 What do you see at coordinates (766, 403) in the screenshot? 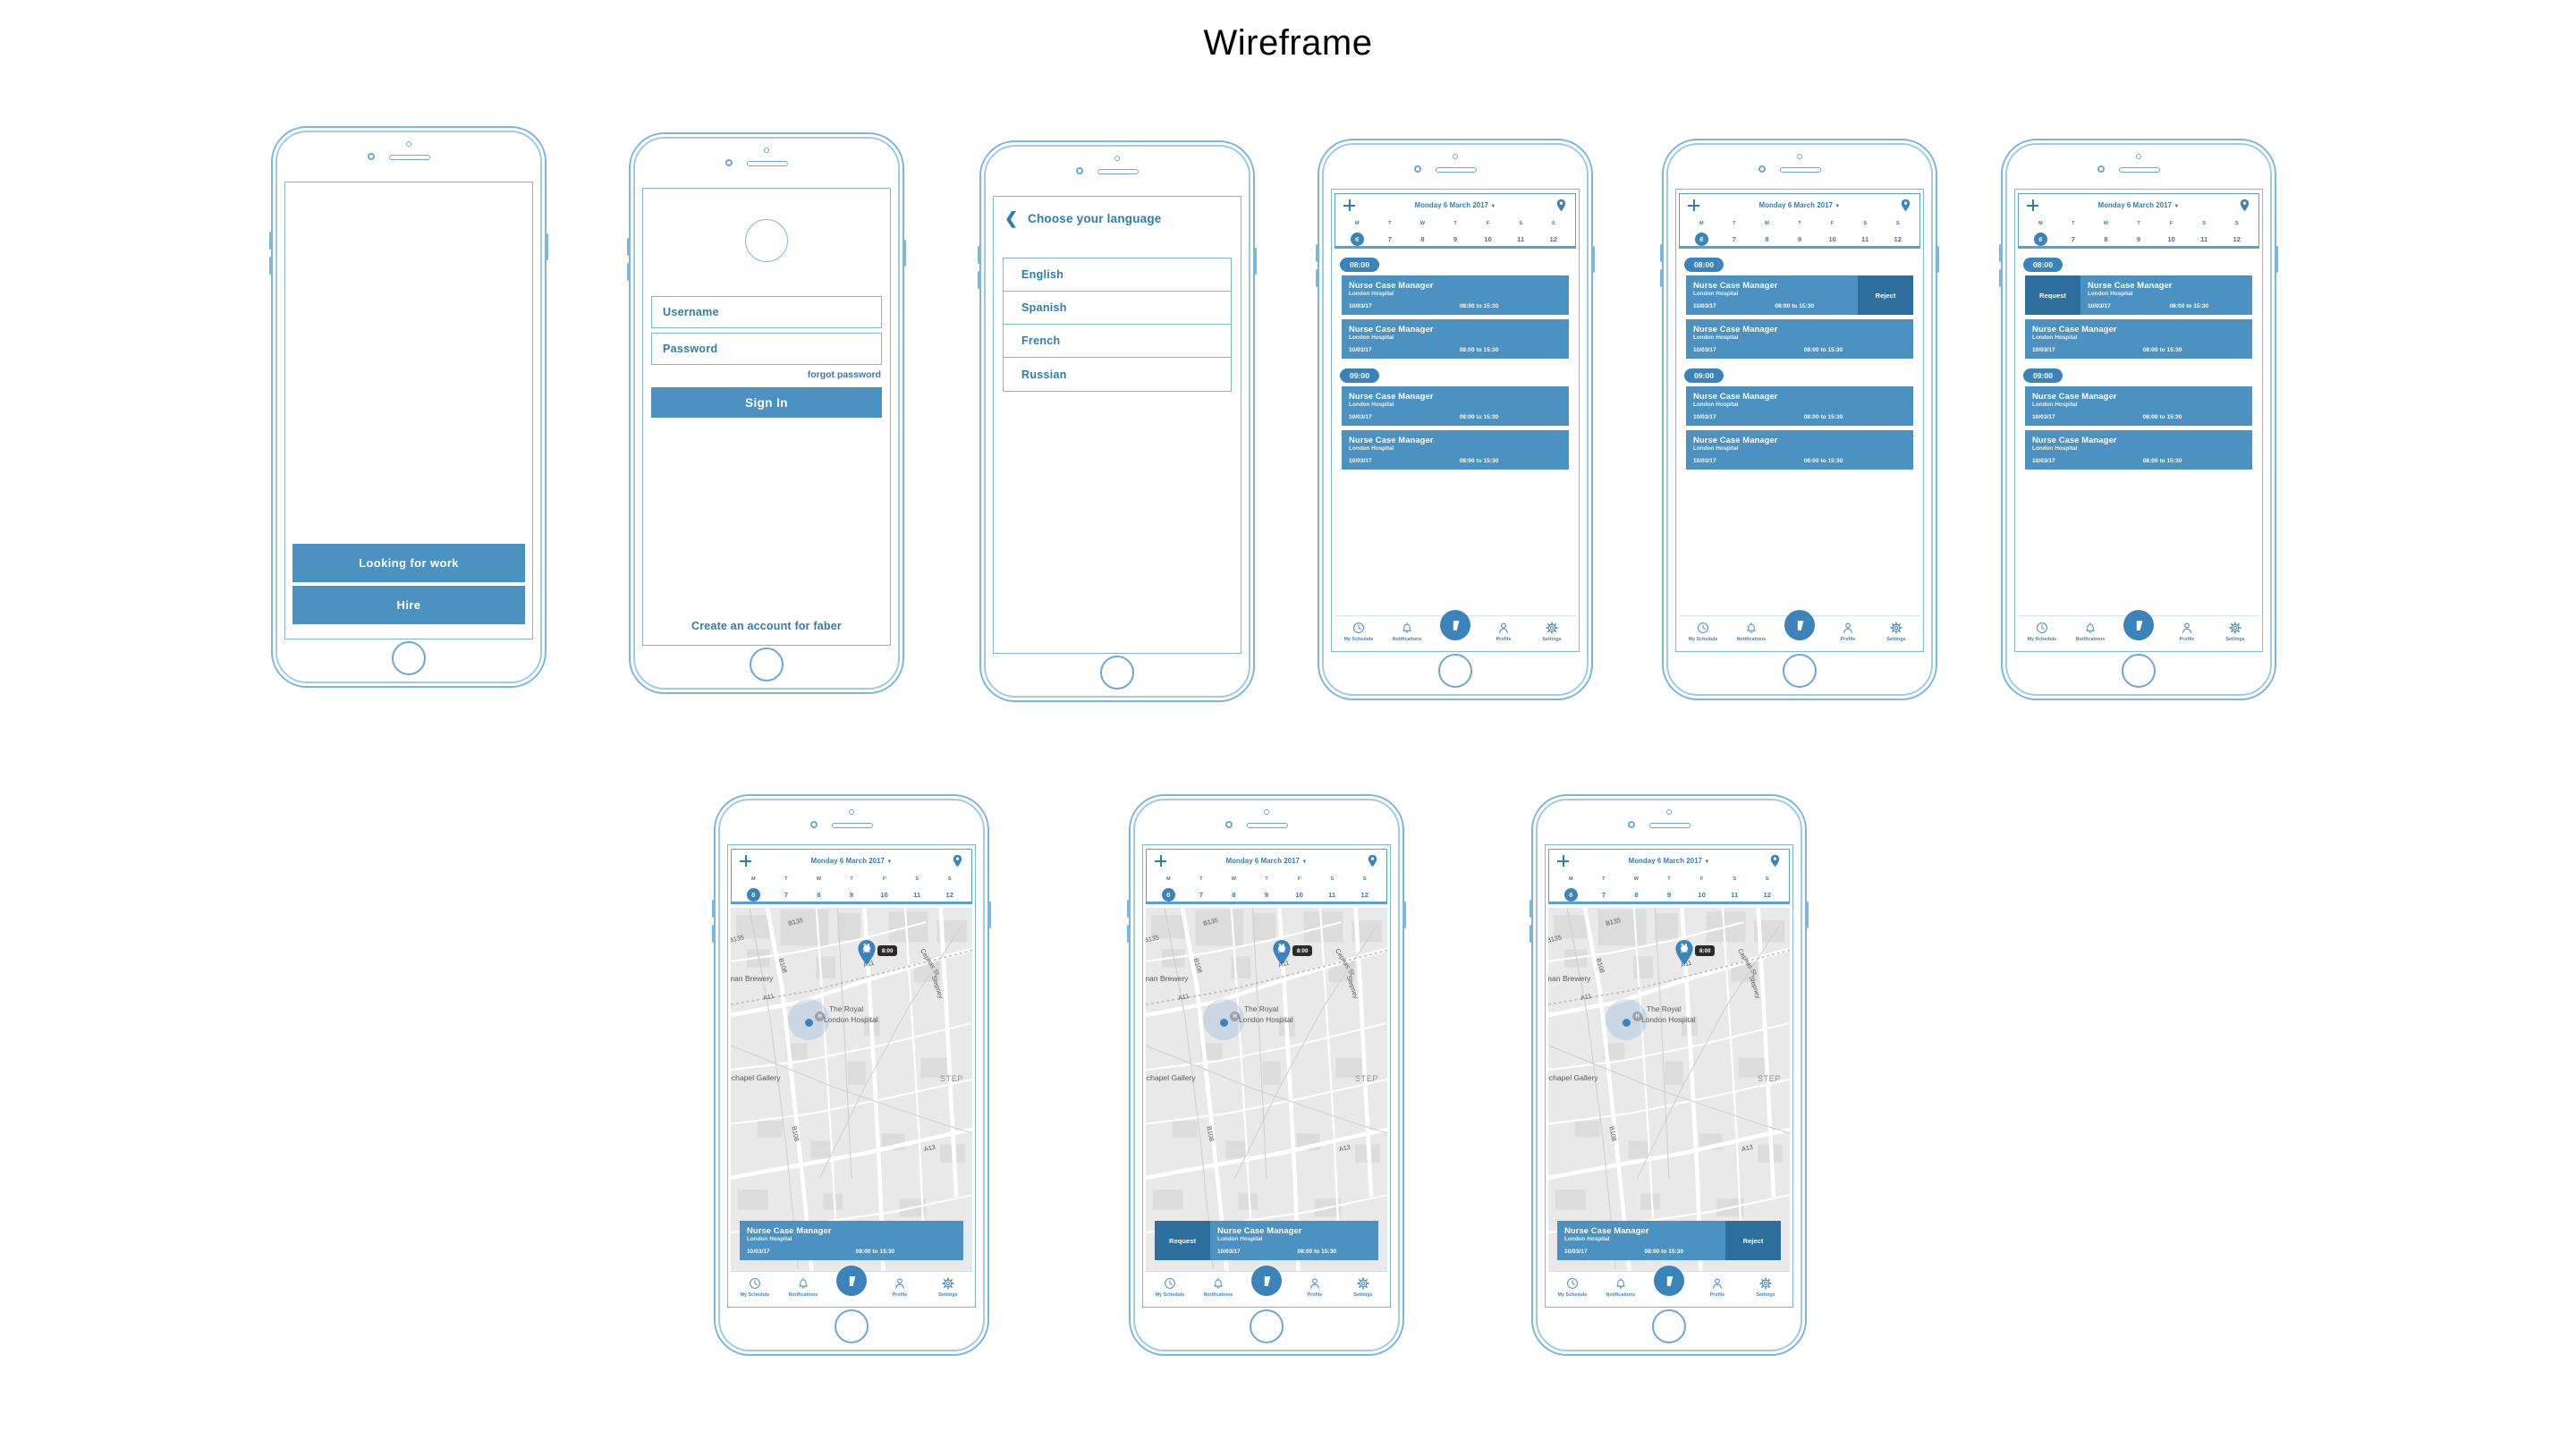
I see `sign-in-button: Sign In` at bounding box center [766, 403].